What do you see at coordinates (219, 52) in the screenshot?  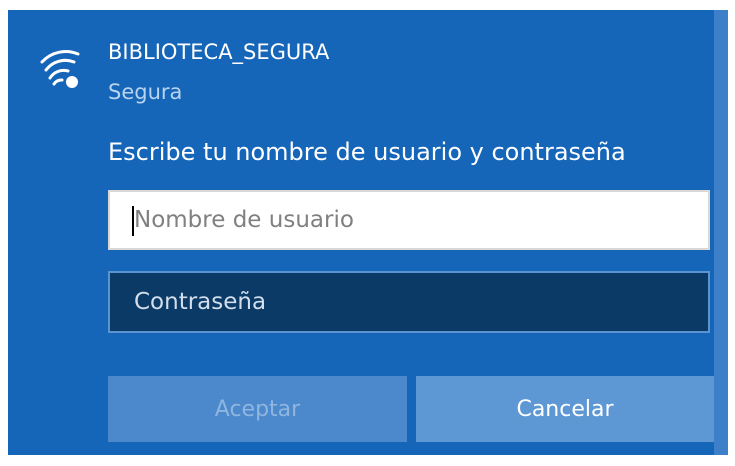 I see `network-name: BIBLIOTECA_SEGURA` at bounding box center [219, 52].